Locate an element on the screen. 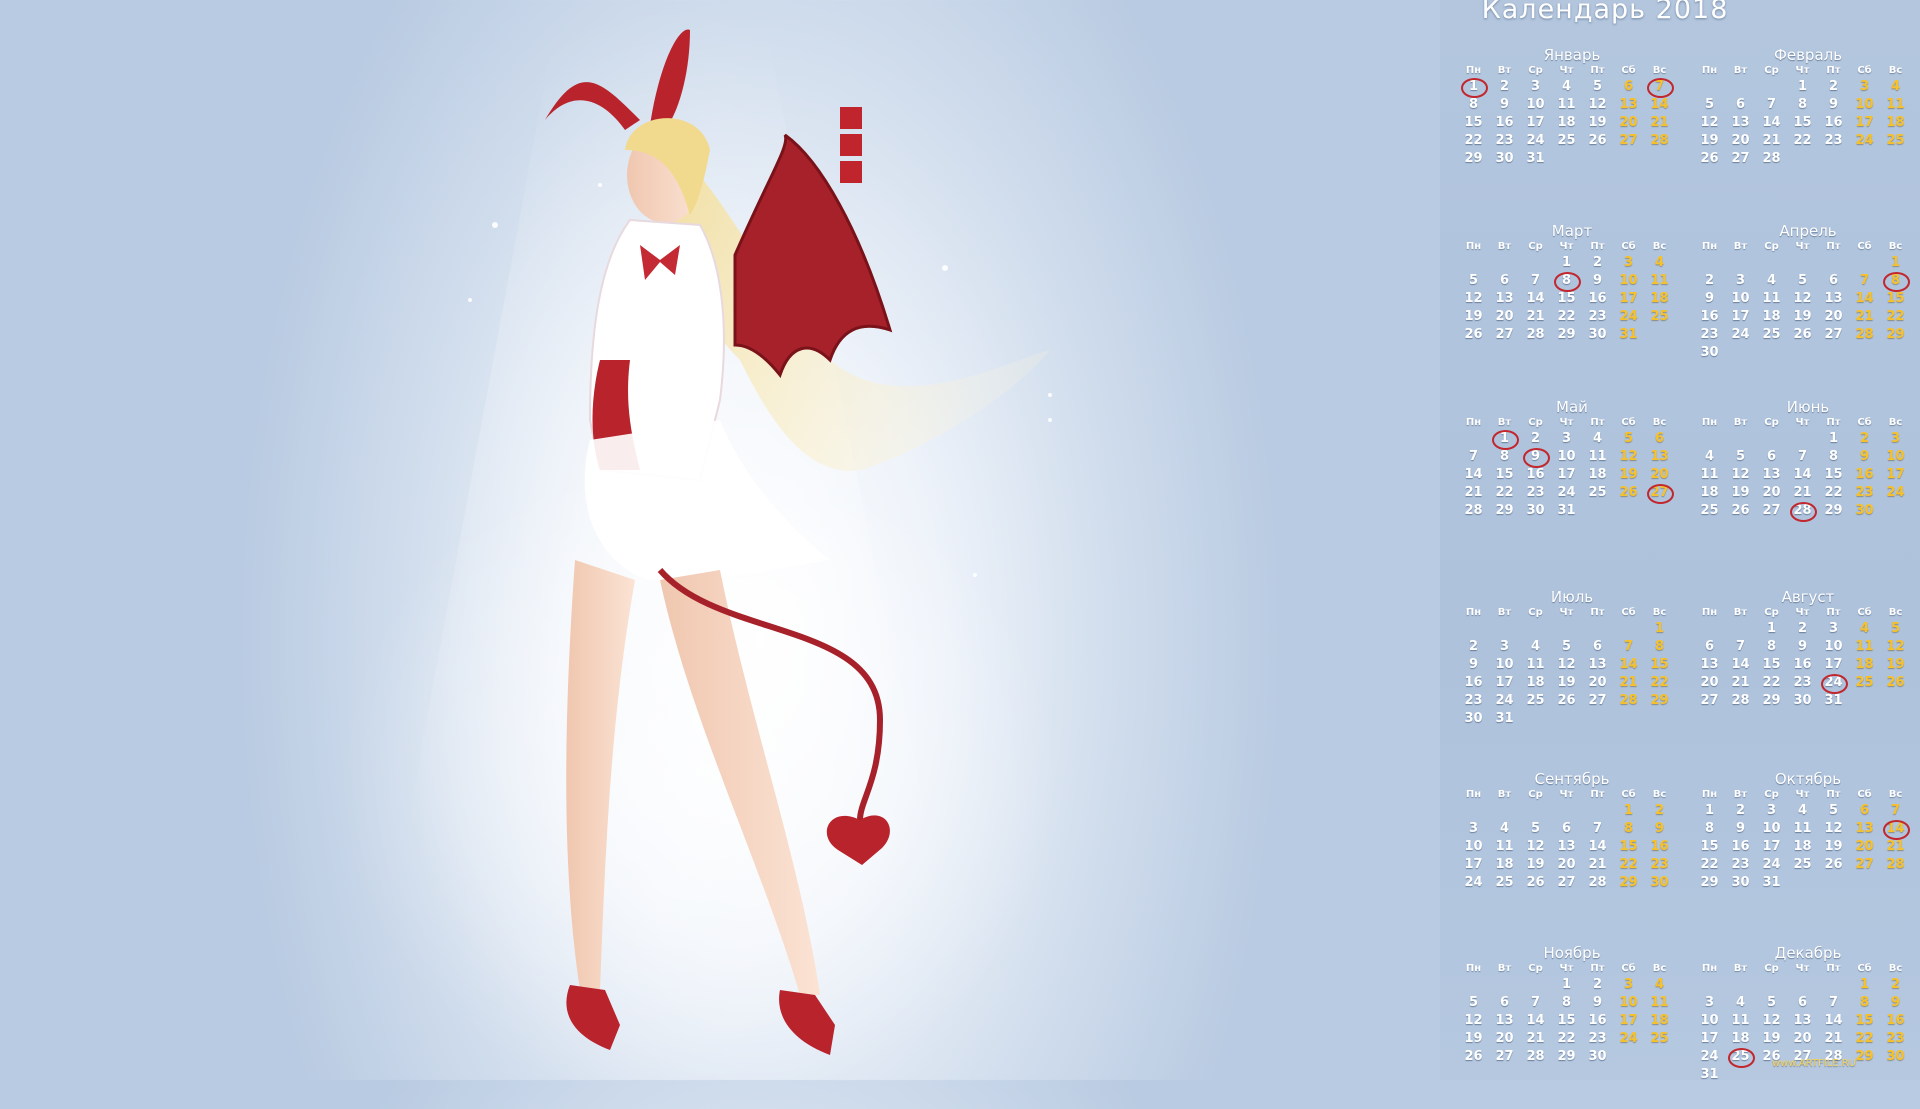  day-cell: 30 is located at coordinates (1802, 700).